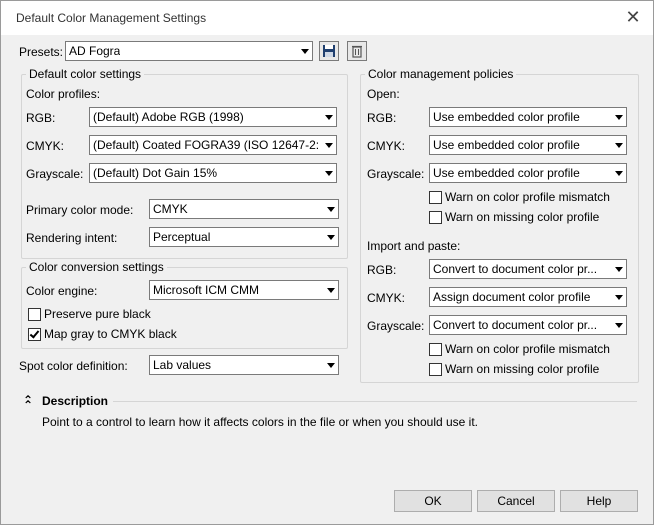 This screenshot has width=654, height=525. Describe the element at coordinates (168, 117) in the screenshot. I see `rgb-profile-value: (Default) Adobe RGB (1998)` at that location.